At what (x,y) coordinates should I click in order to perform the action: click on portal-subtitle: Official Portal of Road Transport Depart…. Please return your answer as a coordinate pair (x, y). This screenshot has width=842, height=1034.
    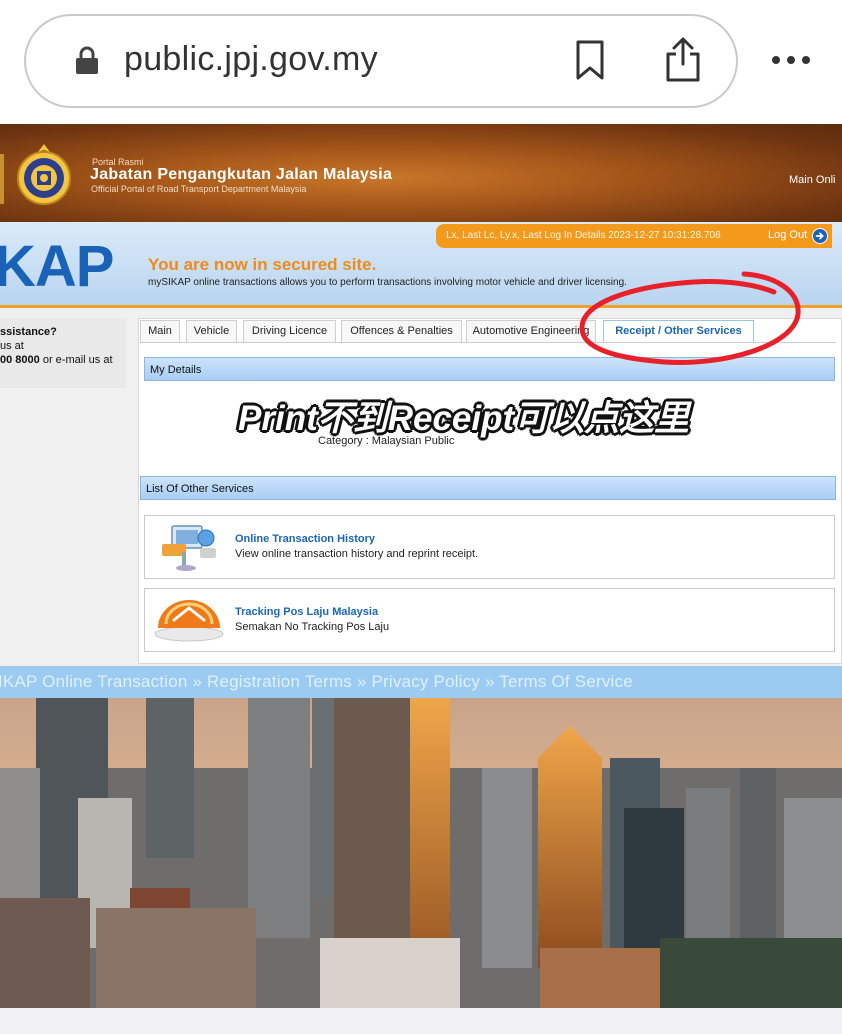
    Looking at the image, I should click on (199, 189).